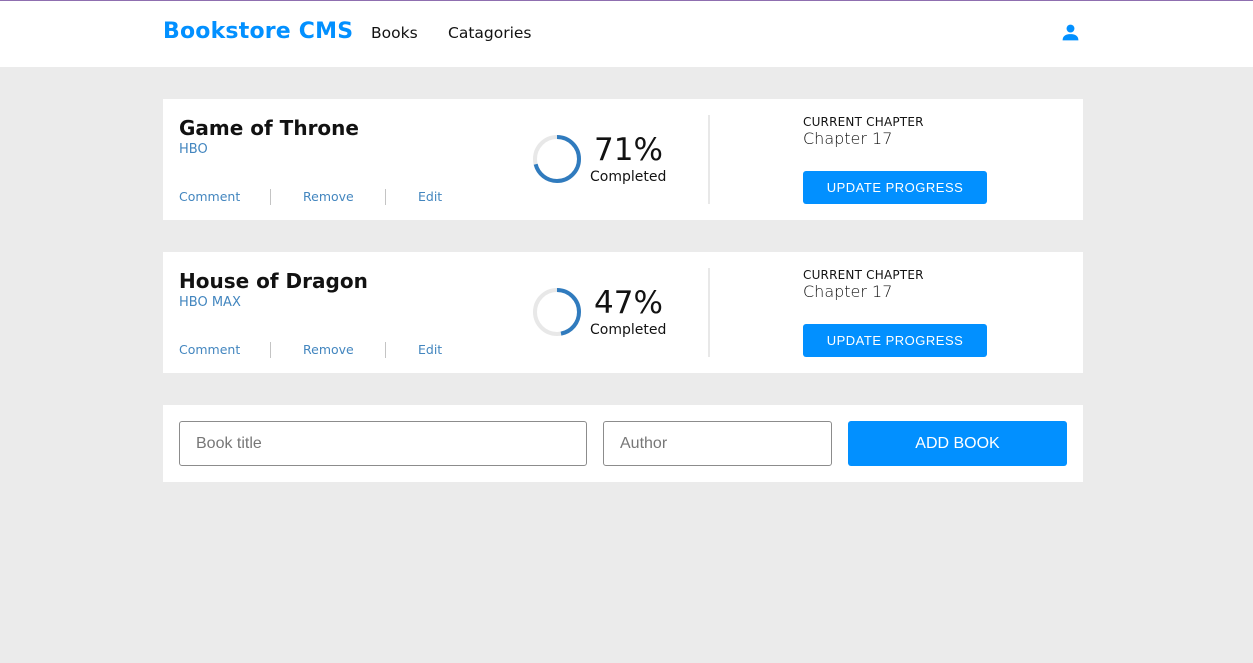 The width and height of the screenshot is (1253, 663). I want to click on book-author: HBO, so click(193, 149).